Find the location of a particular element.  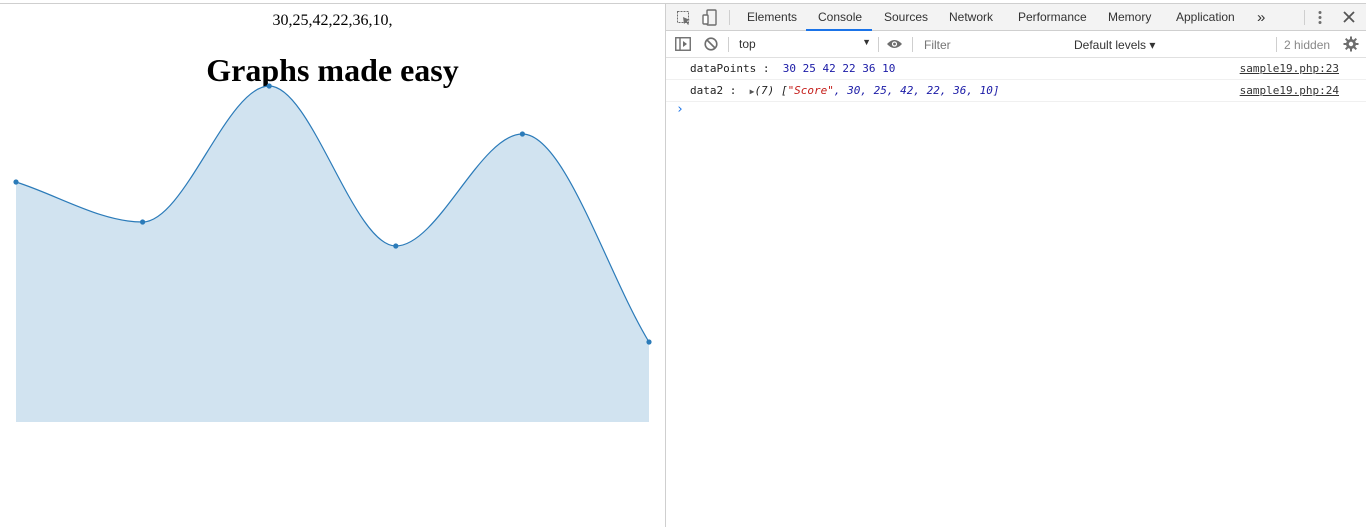

tab-performance: Performance is located at coordinates (1052, 17).